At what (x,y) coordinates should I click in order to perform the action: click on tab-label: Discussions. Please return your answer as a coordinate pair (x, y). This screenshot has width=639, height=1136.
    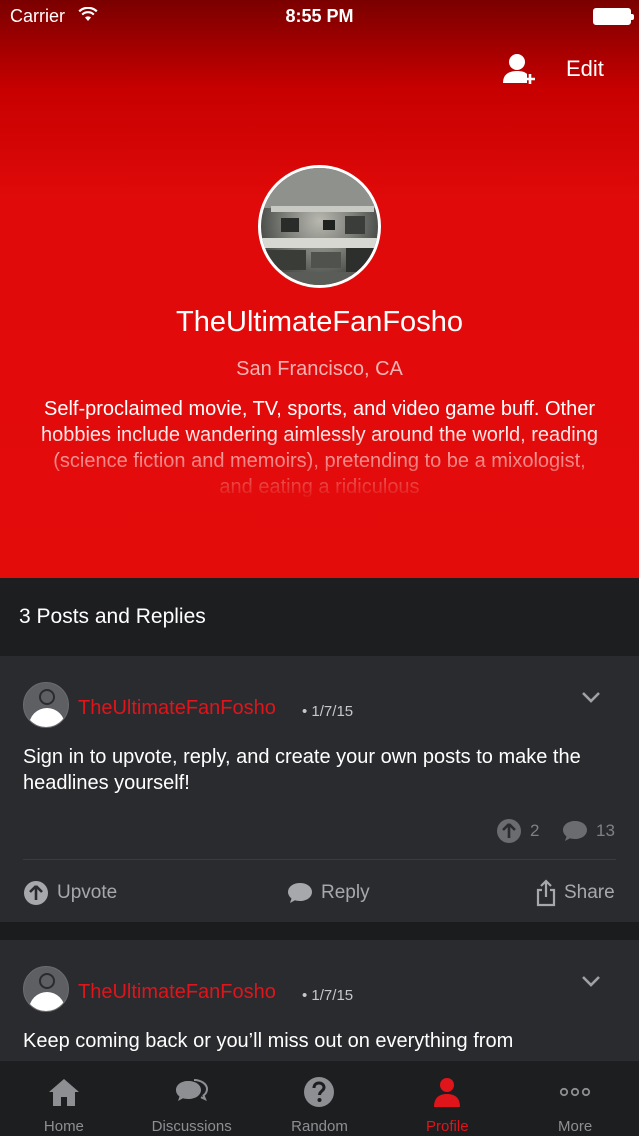
    Looking at the image, I should click on (191, 1126).